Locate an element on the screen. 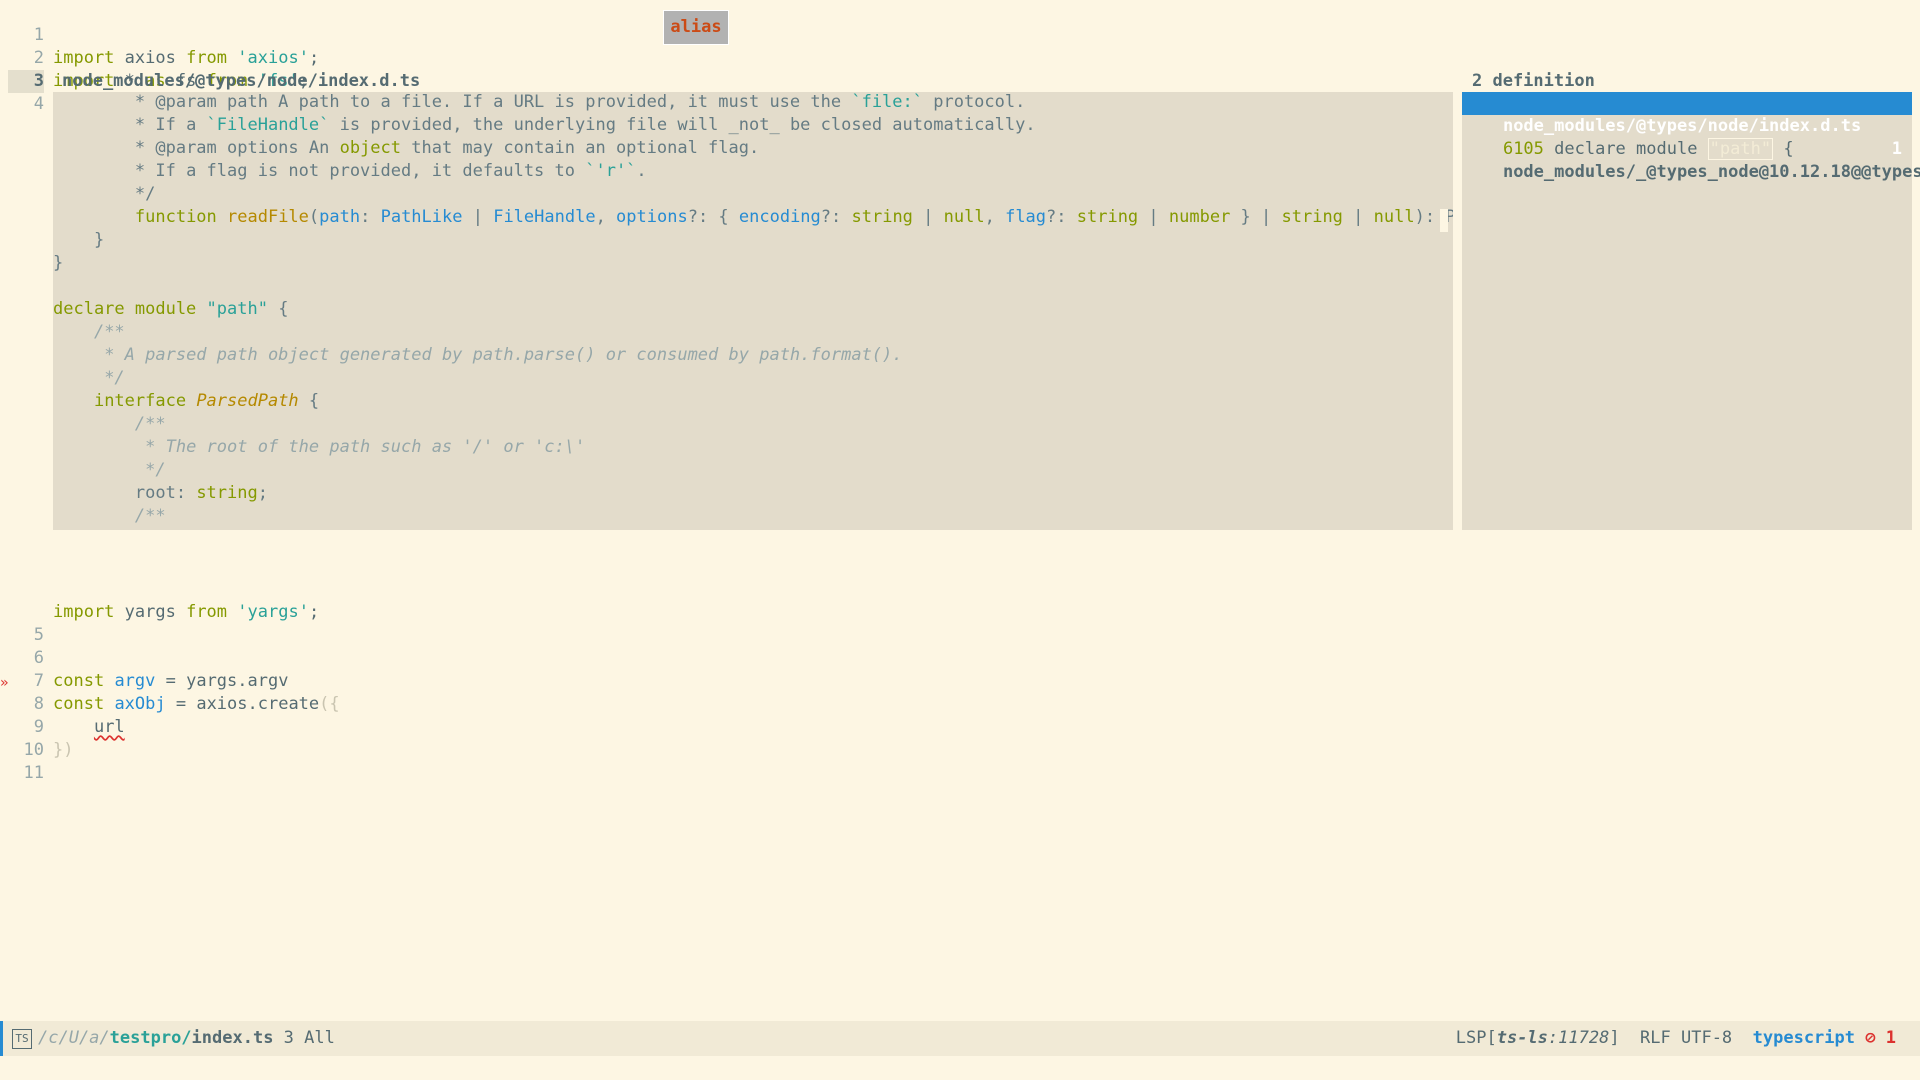 This screenshot has height=1080, width=1920. typescript-file-icon: TS is located at coordinates (22, 1039).